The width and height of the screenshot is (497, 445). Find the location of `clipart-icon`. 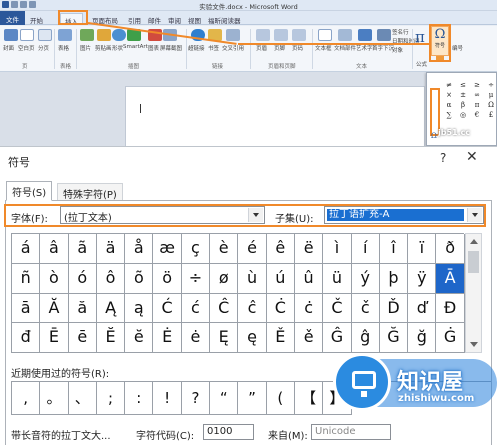

clipart-icon is located at coordinates (104, 35).